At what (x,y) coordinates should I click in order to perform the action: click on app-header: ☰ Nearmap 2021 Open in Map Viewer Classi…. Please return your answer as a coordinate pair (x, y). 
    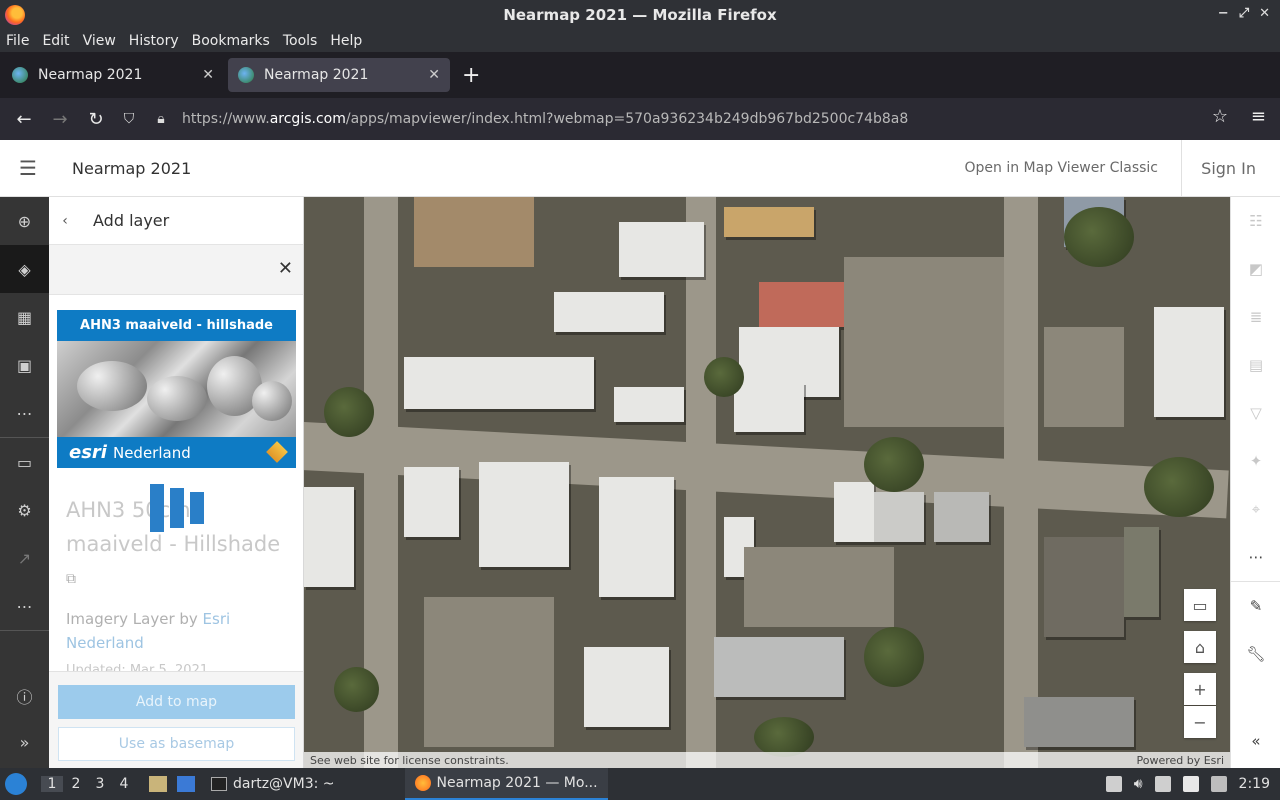
    Looking at the image, I should click on (640, 168).